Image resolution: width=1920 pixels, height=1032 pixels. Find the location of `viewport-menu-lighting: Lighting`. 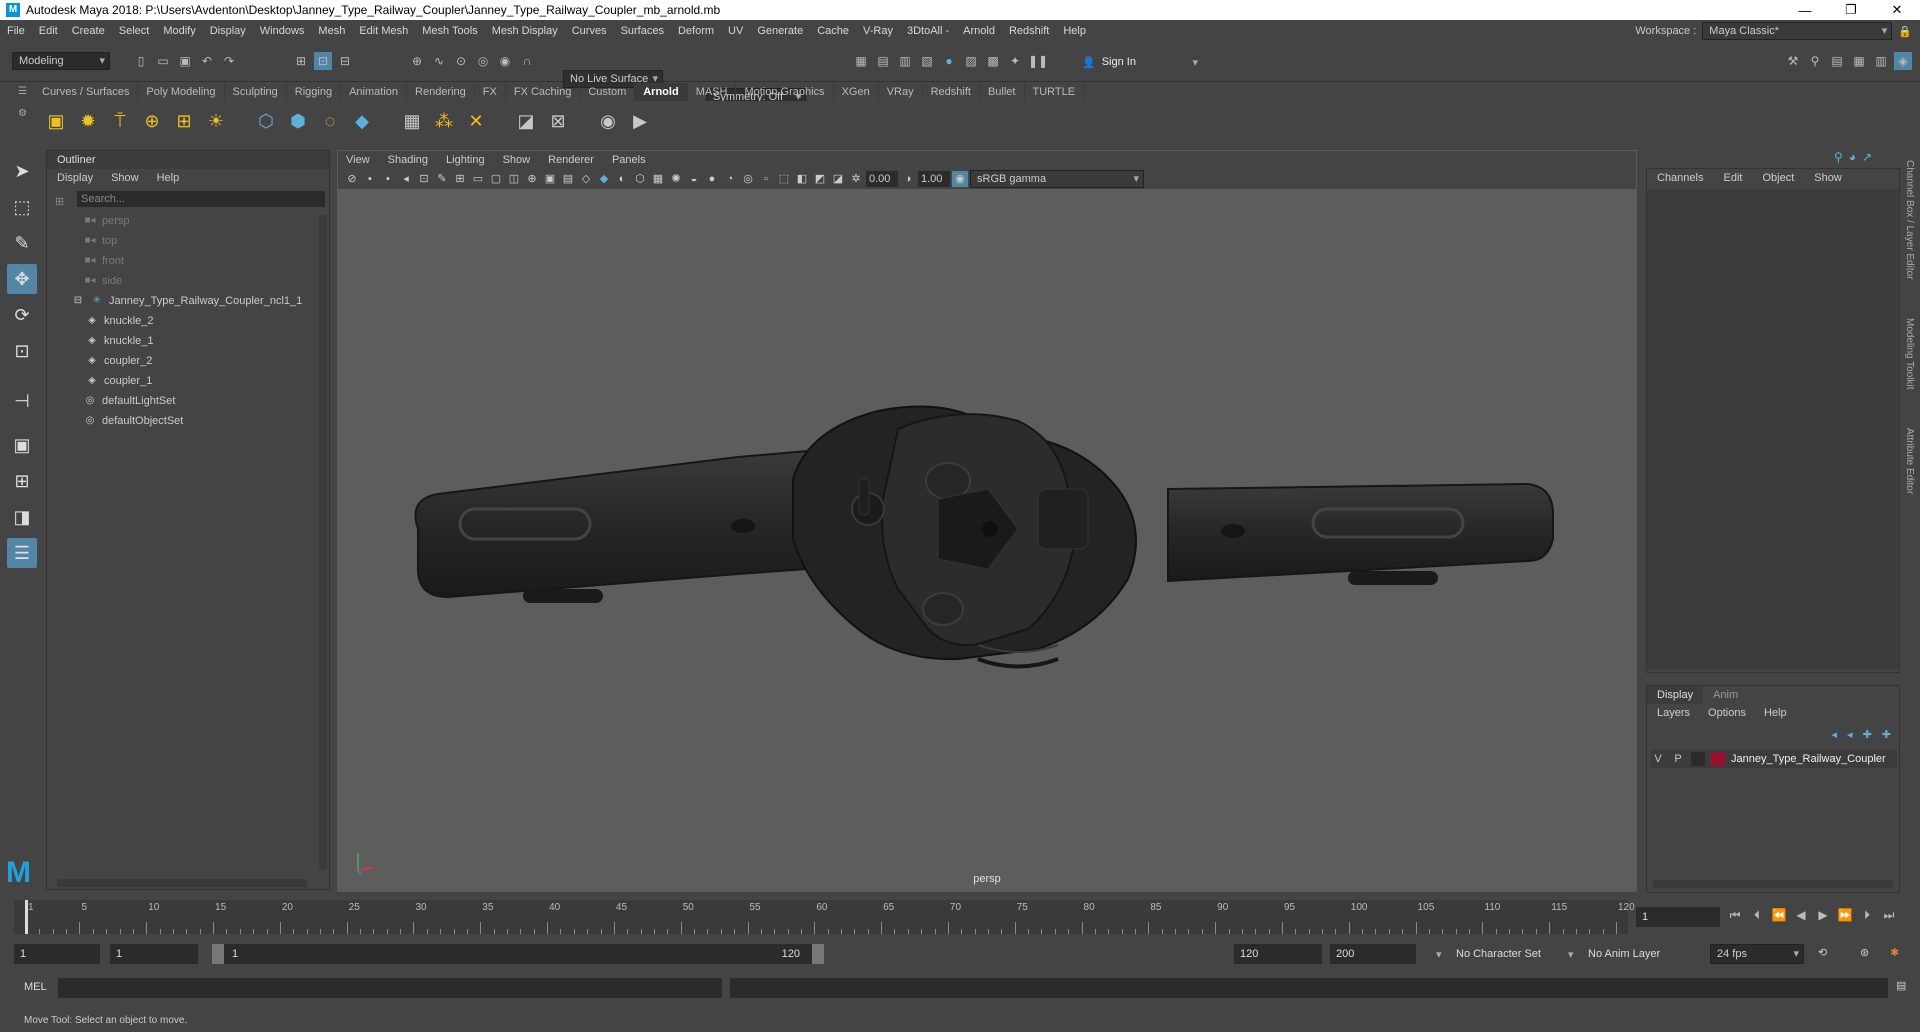

viewport-menu-lighting: Lighting is located at coordinates (465, 160).